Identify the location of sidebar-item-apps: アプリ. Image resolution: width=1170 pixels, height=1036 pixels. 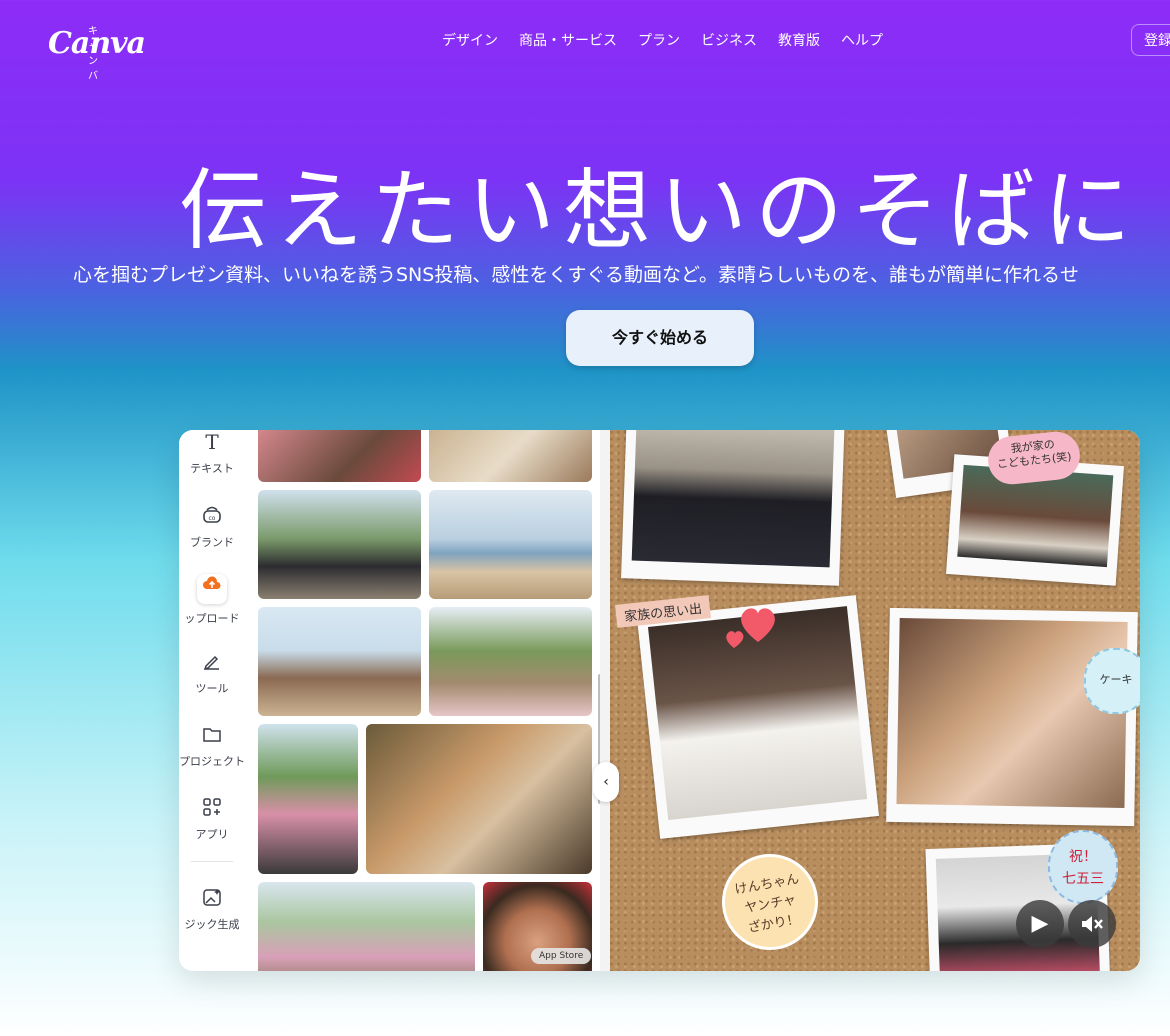
(212, 819).